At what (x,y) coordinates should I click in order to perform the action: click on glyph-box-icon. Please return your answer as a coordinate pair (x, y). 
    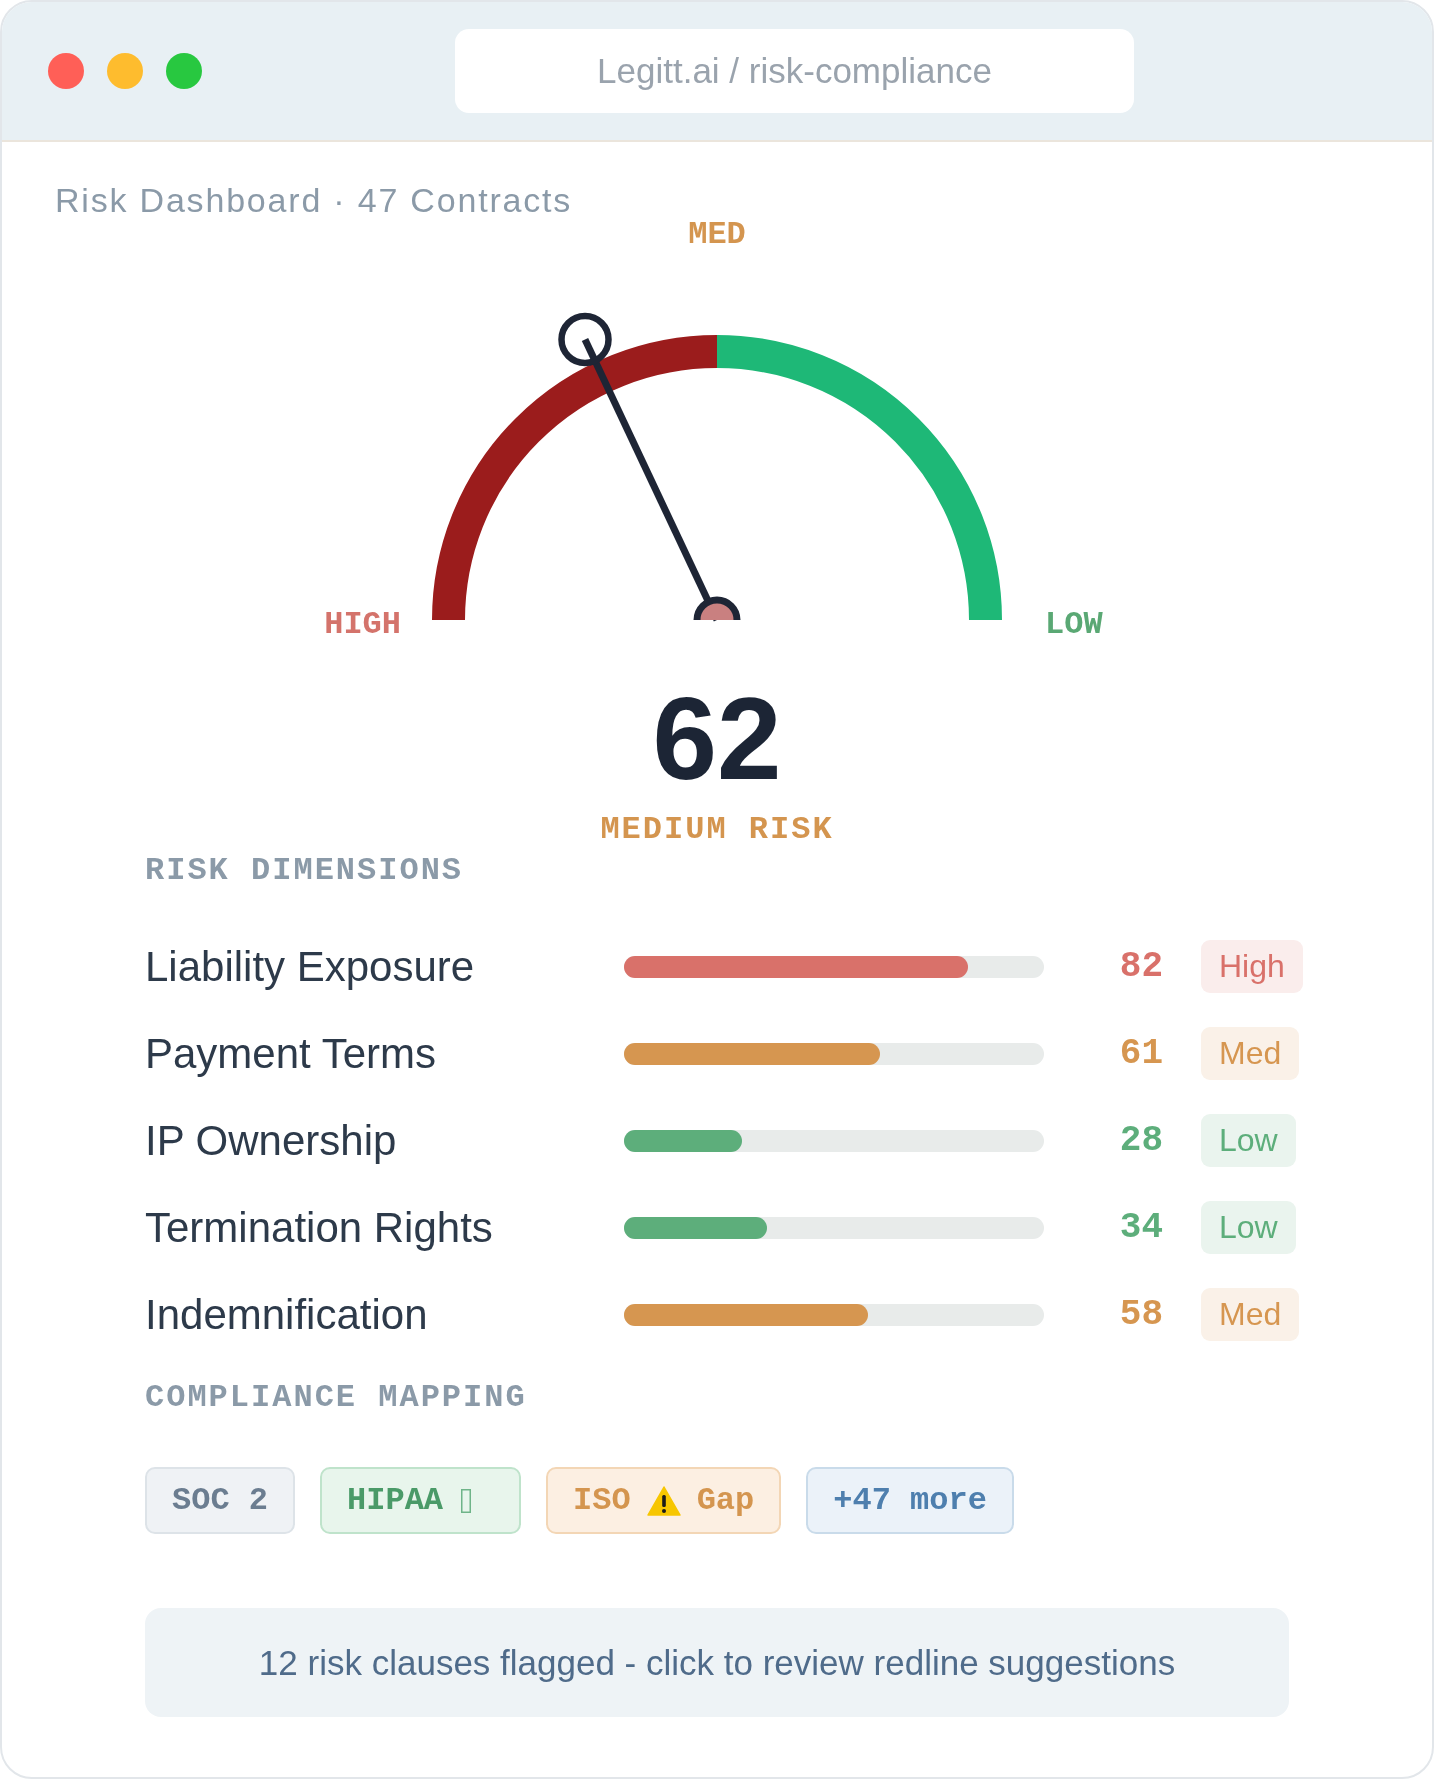
    Looking at the image, I should click on (466, 1500).